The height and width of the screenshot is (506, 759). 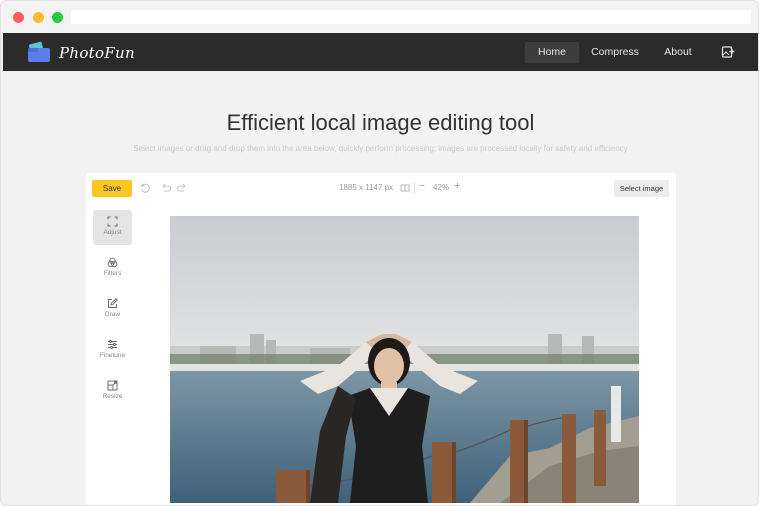 What do you see at coordinates (414, 188) in the screenshot?
I see `zoom-divider` at bounding box center [414, 188].